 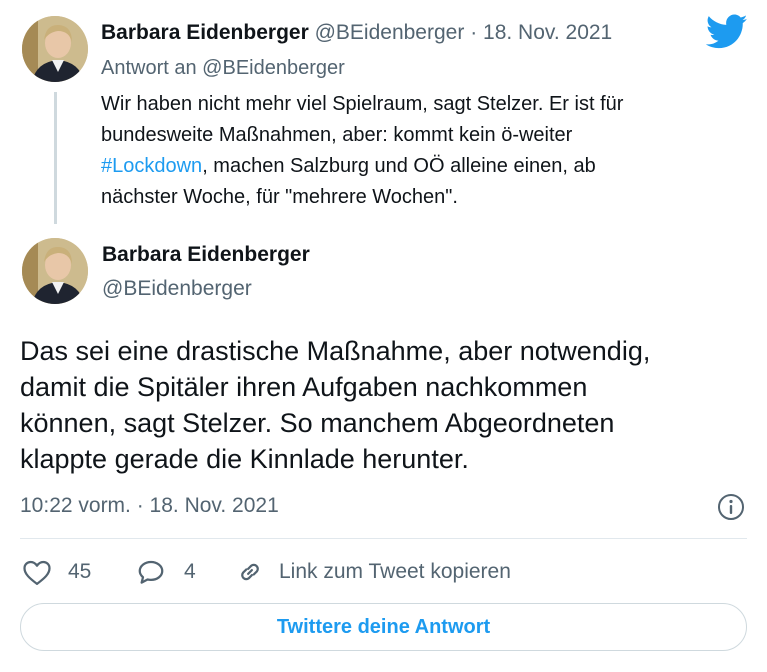 What do you see at coordinates (244, 459) in the screenshot?
I see `text-line: klappte gerade die Kinnlade herunter.` at bounding box center [244, 459].